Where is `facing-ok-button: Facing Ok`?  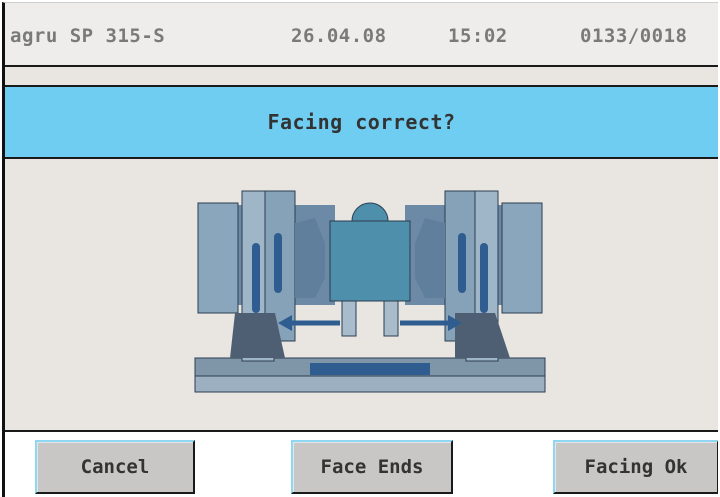
facing-ok-button: Facing Ok is located at coordinates (635, 467).